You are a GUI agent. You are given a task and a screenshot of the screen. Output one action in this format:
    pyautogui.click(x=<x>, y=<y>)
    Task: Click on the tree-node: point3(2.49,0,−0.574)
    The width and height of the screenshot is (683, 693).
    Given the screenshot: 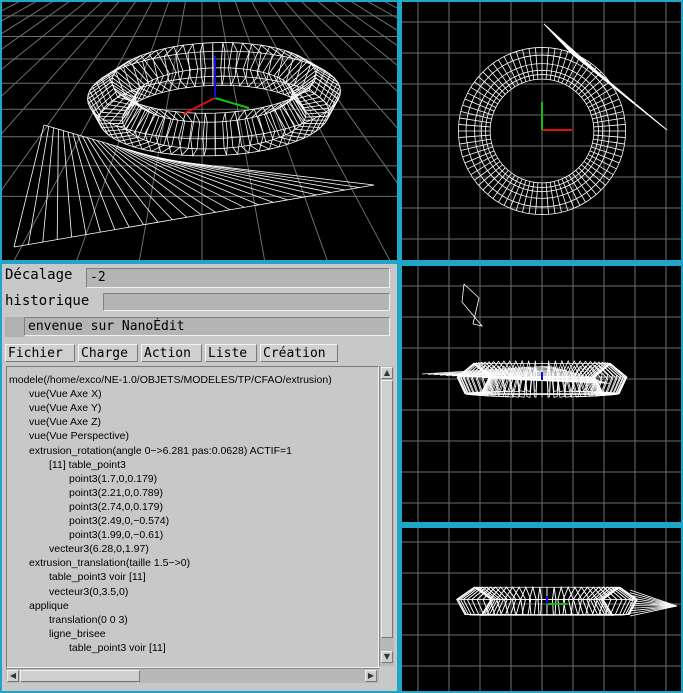 What is the action you would take?
    pyautogui.click(x=119, y=521)
    